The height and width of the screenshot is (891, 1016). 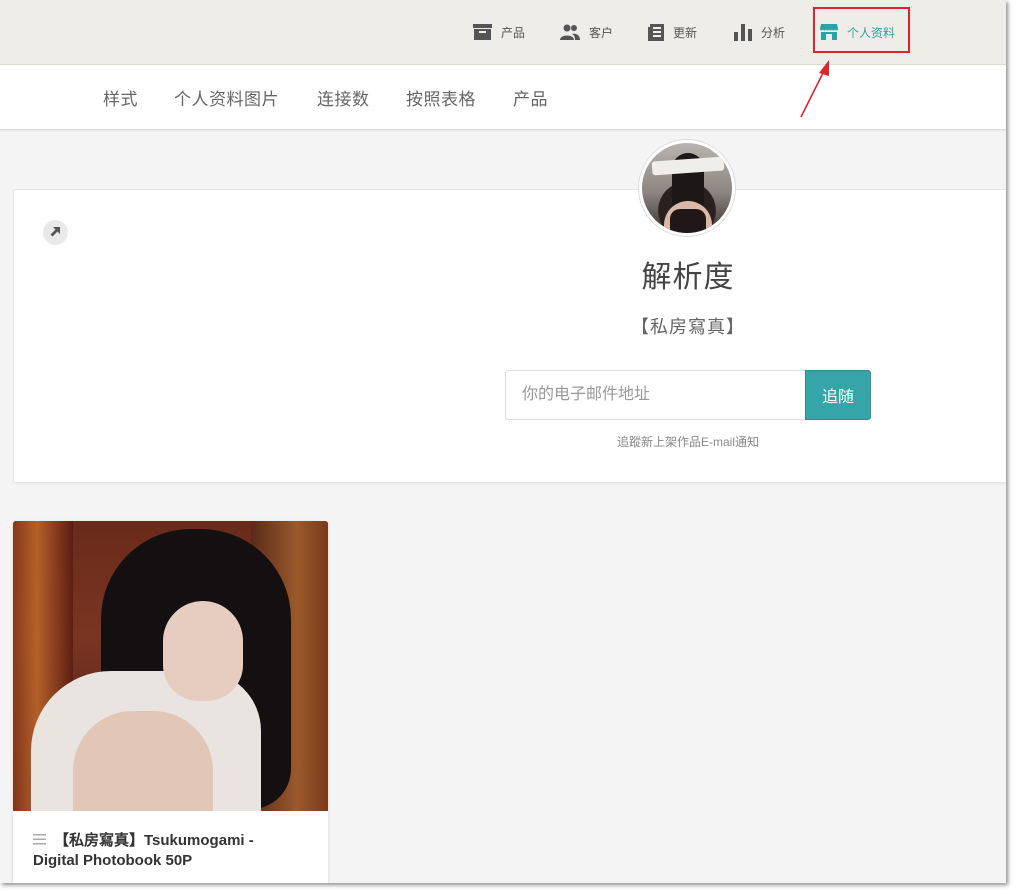 What do you see at coordinates (513, 32) in the screenshot?
I see `top-nav-products-label: 产品` at bounding box center [513, 32].